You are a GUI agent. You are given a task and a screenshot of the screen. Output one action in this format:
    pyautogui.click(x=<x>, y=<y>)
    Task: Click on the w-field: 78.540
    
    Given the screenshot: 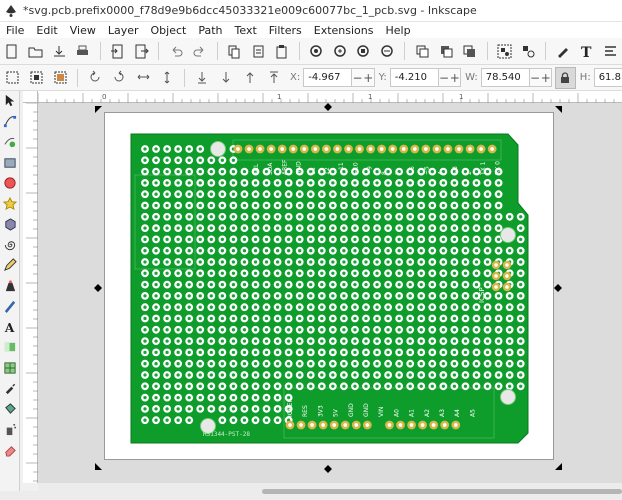 What is the action you would take?
    pyautogui.click(x=505, y=77)
    